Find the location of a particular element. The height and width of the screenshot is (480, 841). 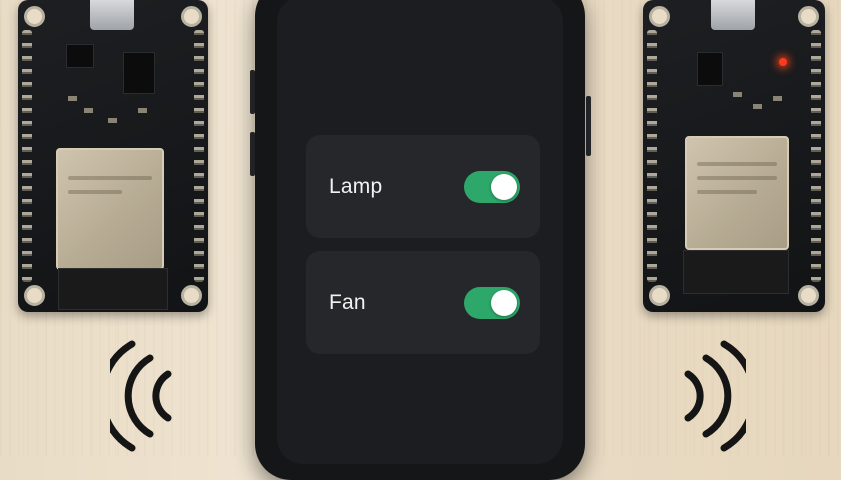

lamp-control-card: Lamp is located at coordinates (423, 186).